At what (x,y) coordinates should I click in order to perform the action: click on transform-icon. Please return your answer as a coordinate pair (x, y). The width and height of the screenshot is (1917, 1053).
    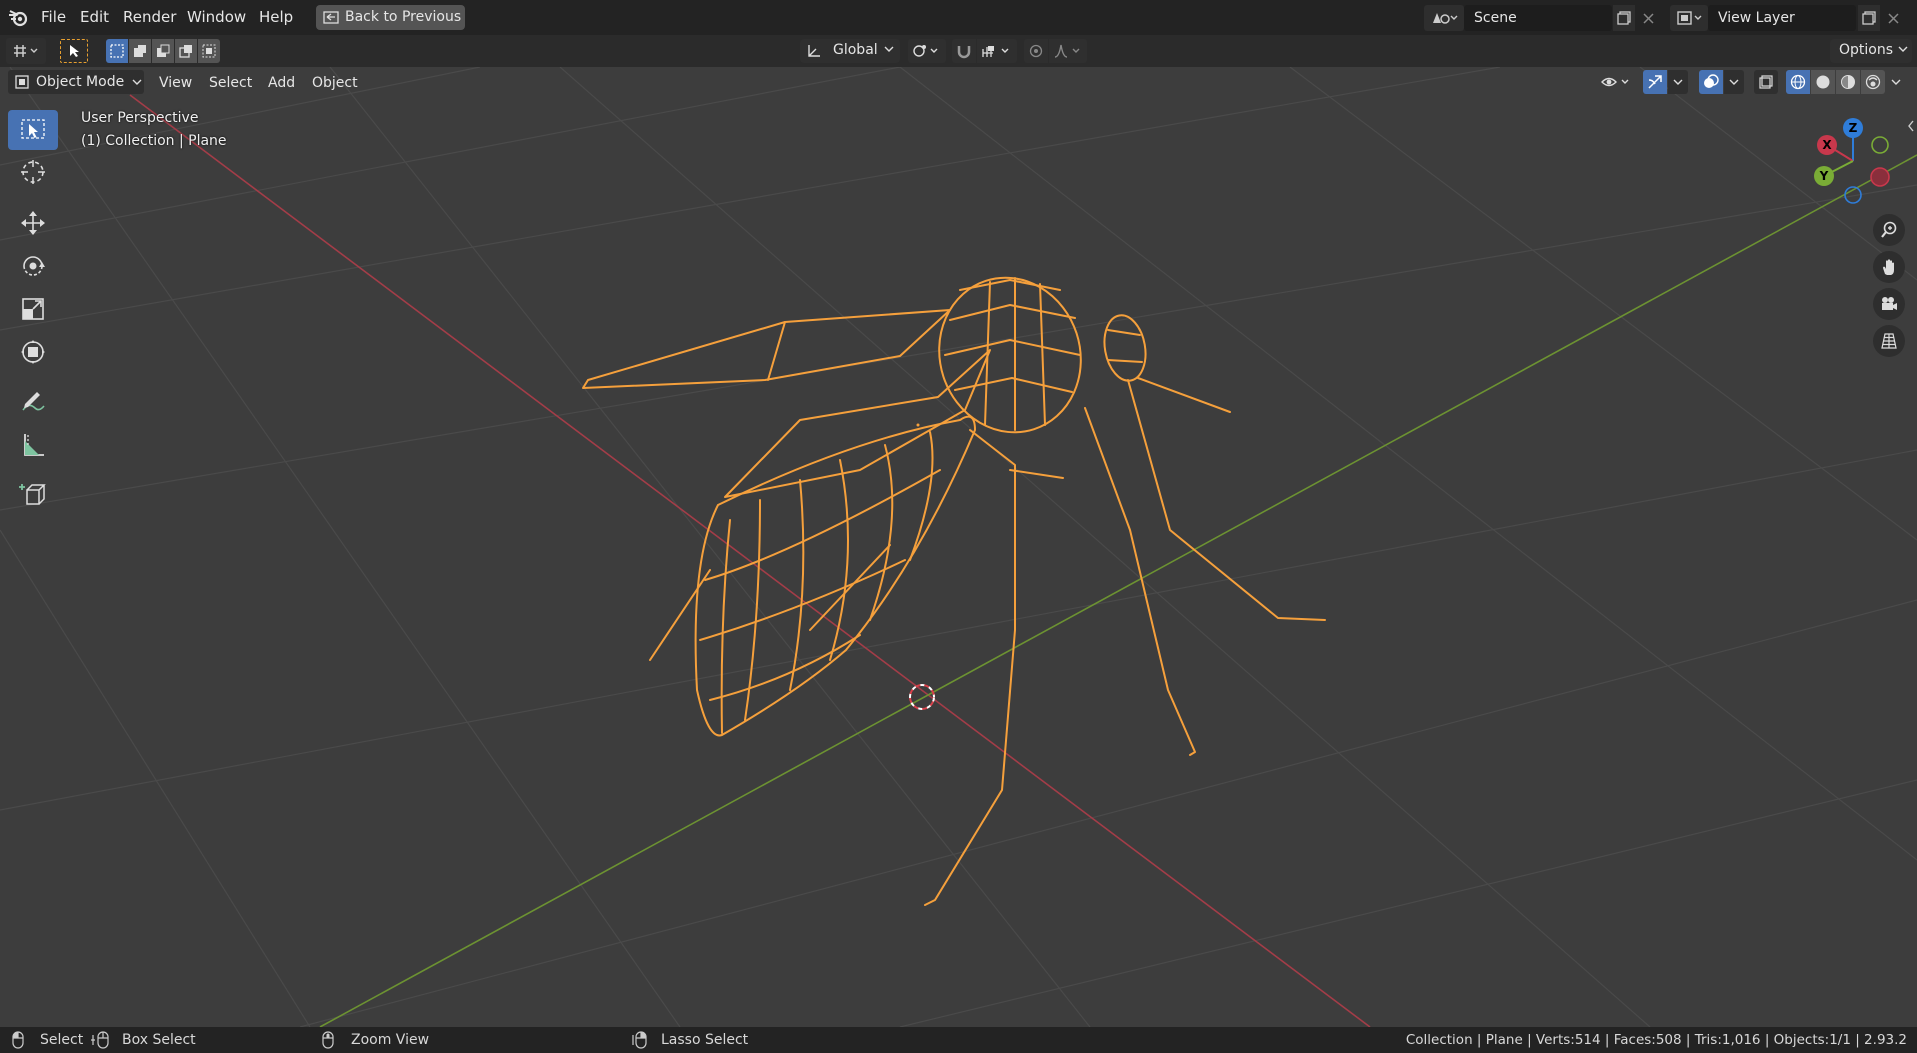
    Looking at the image, I should click on (33, 352).